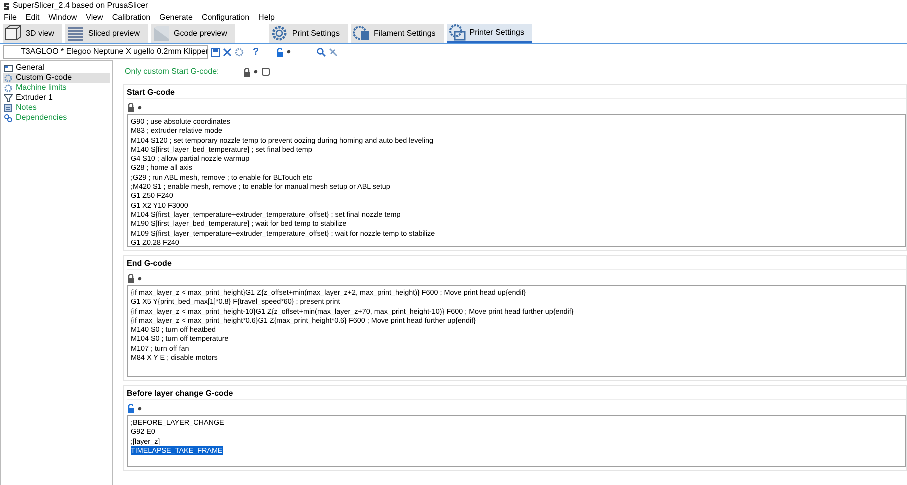 The image size is (907, 485). Describe the element at coordinates (80, 6) in the screenshot. I see `window-title: SuperSlicer_2.4 based on PrusaSlicer` at that location.